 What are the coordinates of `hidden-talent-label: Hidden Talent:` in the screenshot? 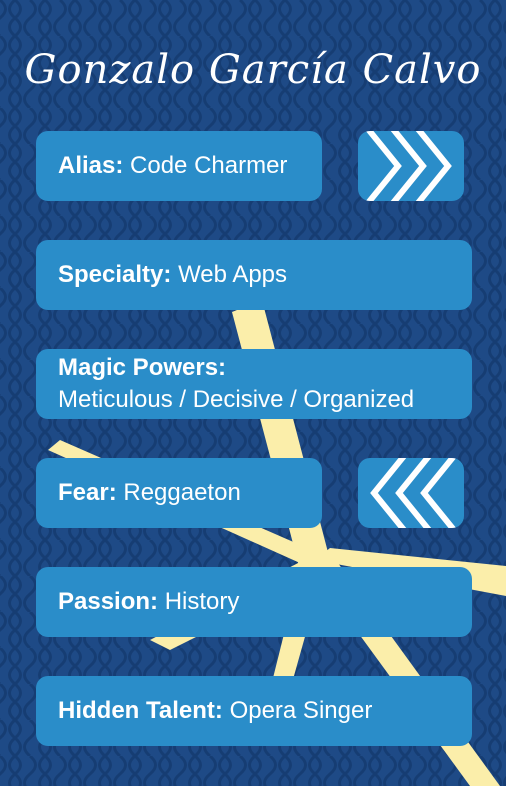 It's located at (140, 710).